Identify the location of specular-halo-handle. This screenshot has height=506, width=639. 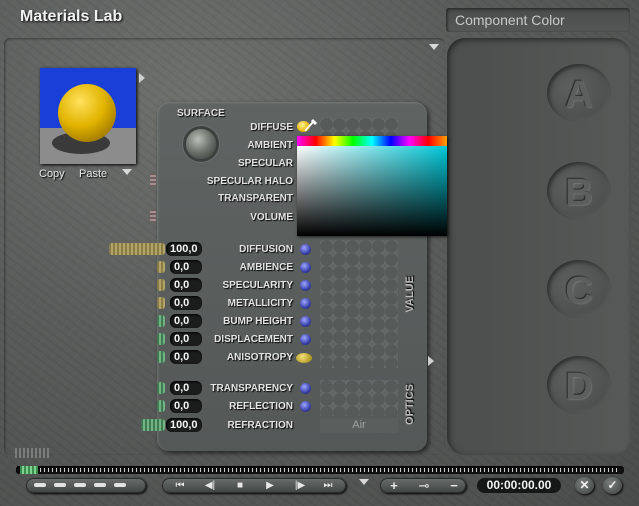
(153, 180).